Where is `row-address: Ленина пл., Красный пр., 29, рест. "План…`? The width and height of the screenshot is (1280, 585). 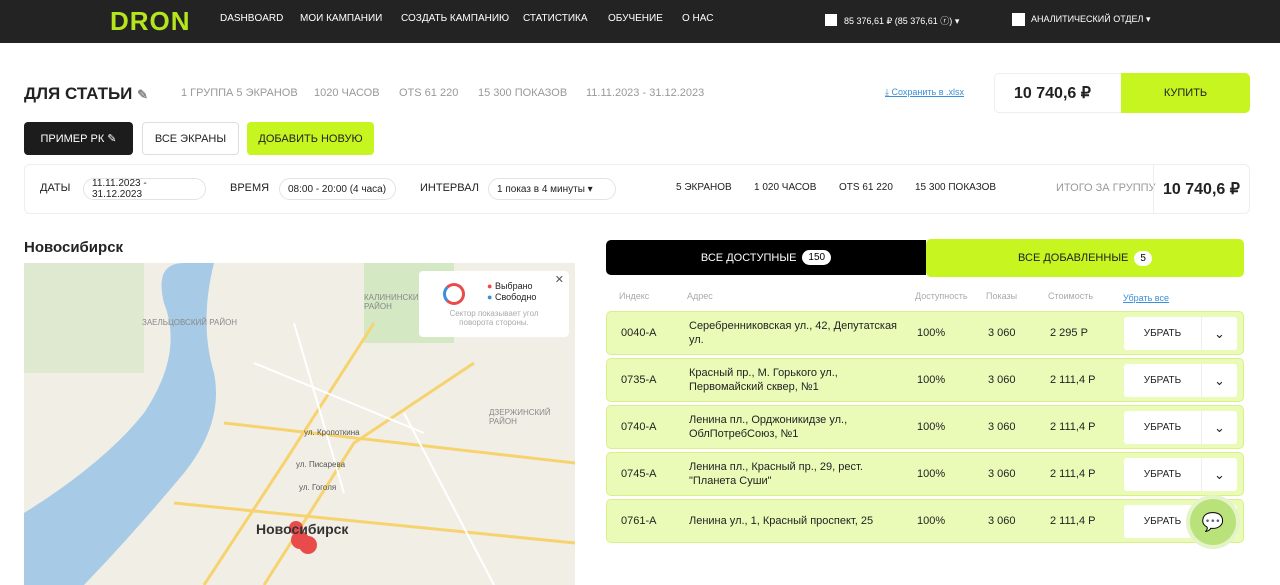
row-address: Ленина пл., Красный пр., 29, рест. "План… is located at coordinates (776, 474).